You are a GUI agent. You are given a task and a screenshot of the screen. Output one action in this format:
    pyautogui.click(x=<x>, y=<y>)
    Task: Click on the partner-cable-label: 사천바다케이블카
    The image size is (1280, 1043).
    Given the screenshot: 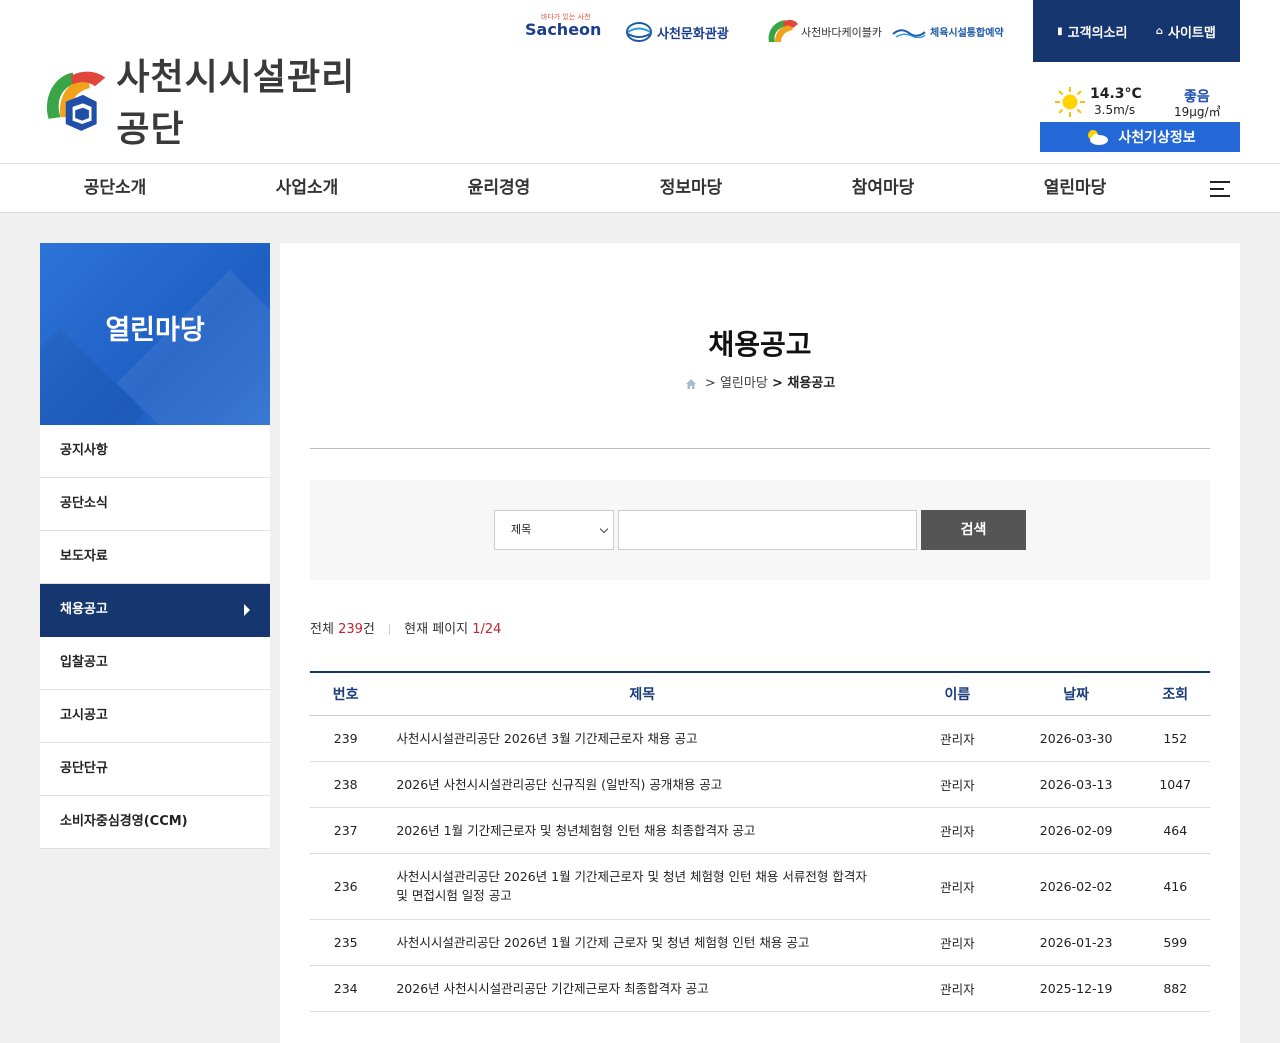 What is the action you would take?
    pyautogui.click(x=841, y=32)
    